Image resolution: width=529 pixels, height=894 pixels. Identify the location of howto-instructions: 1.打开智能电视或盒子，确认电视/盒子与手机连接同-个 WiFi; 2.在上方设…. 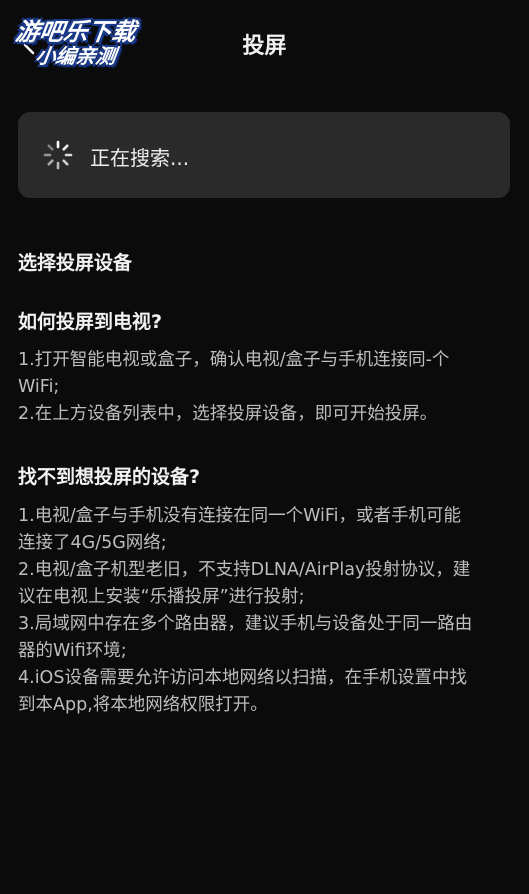
(271, 387).